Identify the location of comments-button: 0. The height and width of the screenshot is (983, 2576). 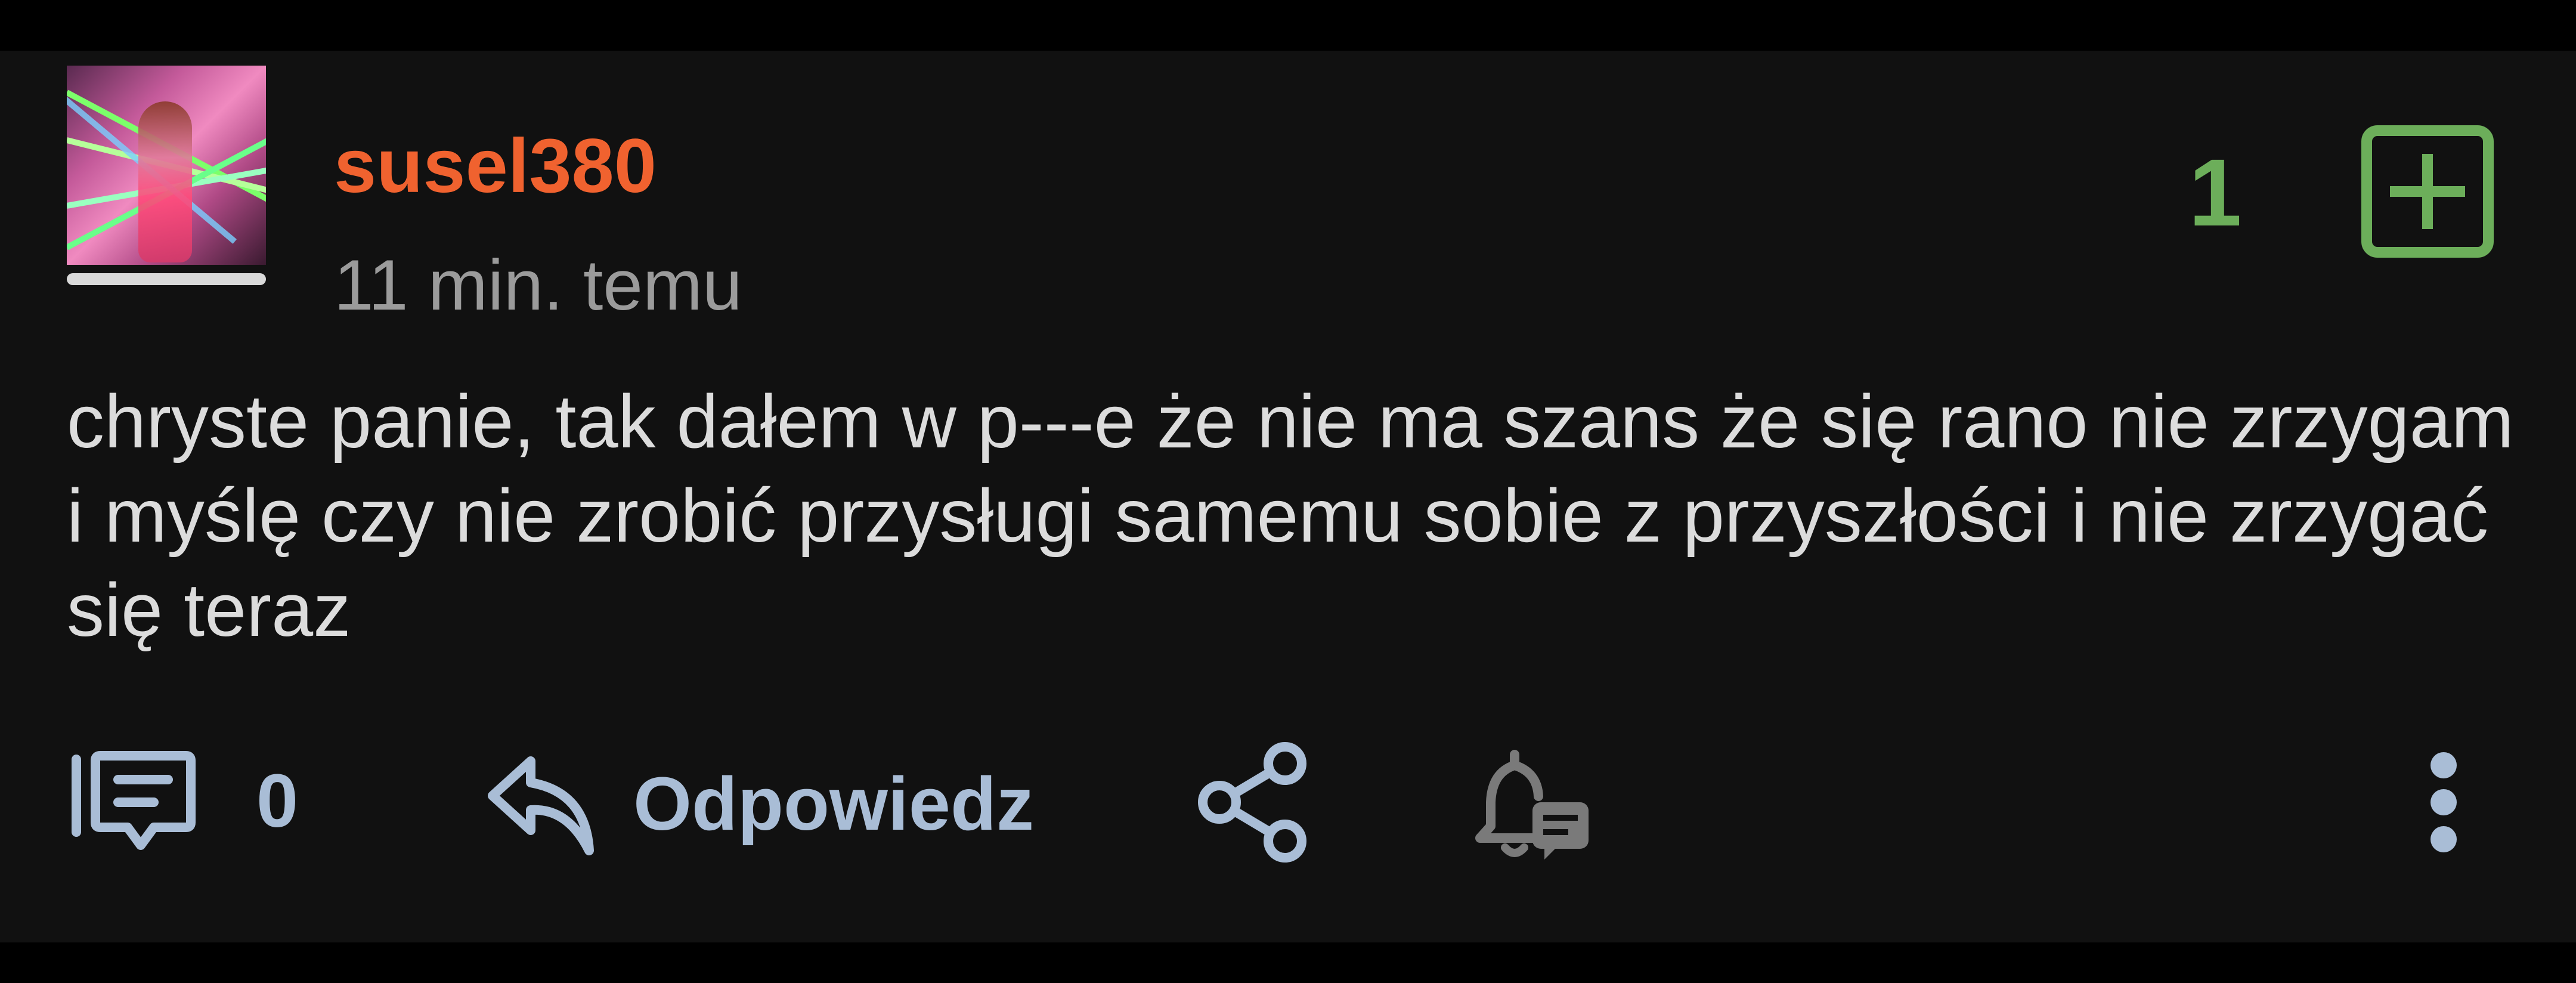
(184, 801).